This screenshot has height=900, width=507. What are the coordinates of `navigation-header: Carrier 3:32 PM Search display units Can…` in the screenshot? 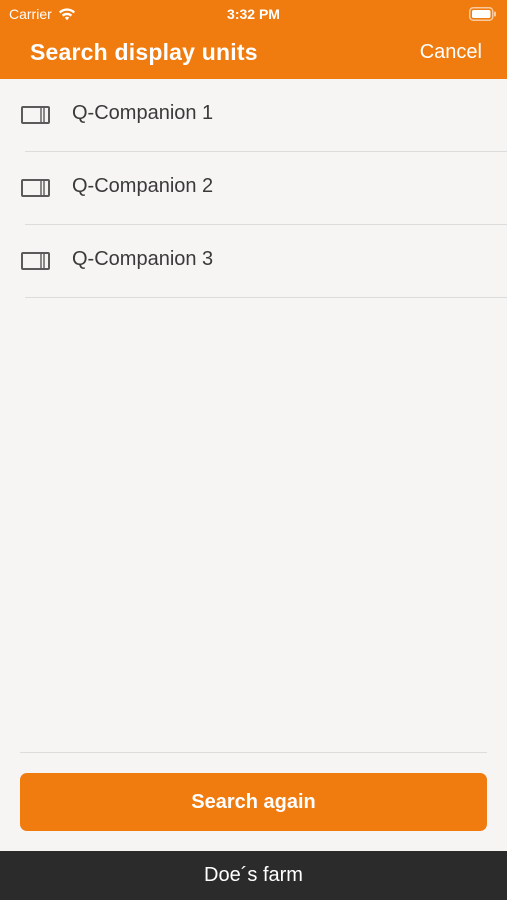 It's located at (253, 39).